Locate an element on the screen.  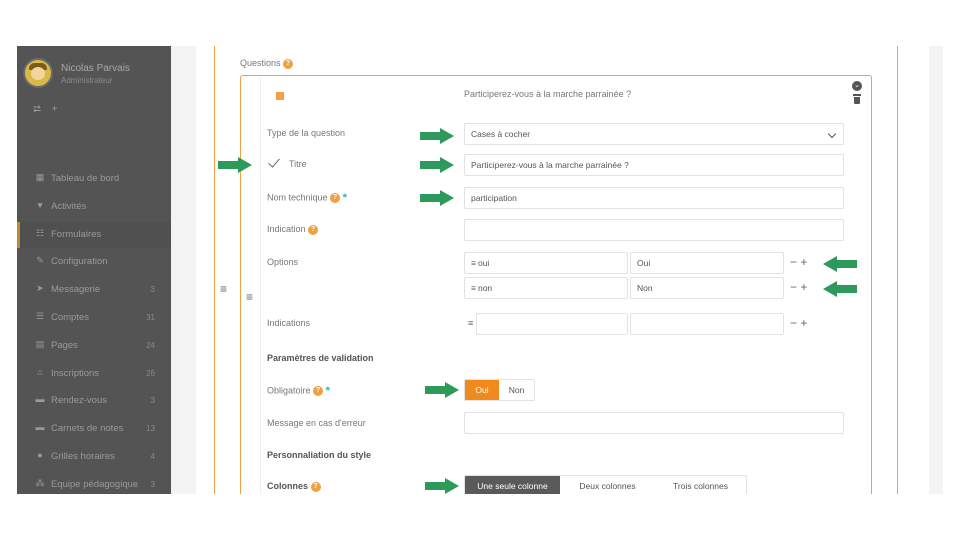
sidebar-item-label: Carnets de notes is located at coordinates (87, 429).